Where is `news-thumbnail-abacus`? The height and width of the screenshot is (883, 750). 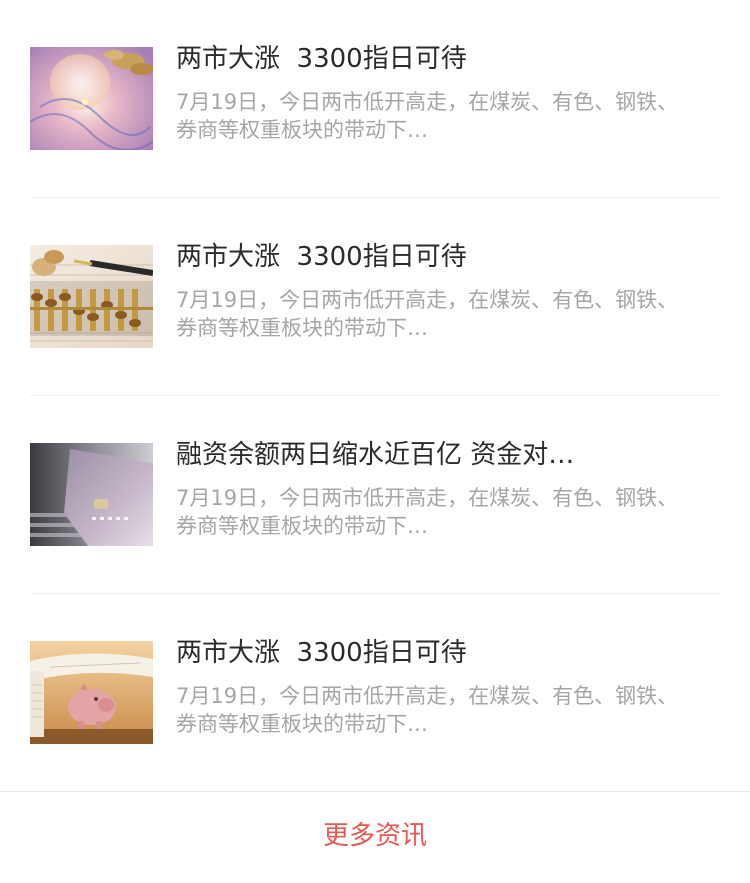
news-thumbnail-abacus is located at coordinates (91, 296).